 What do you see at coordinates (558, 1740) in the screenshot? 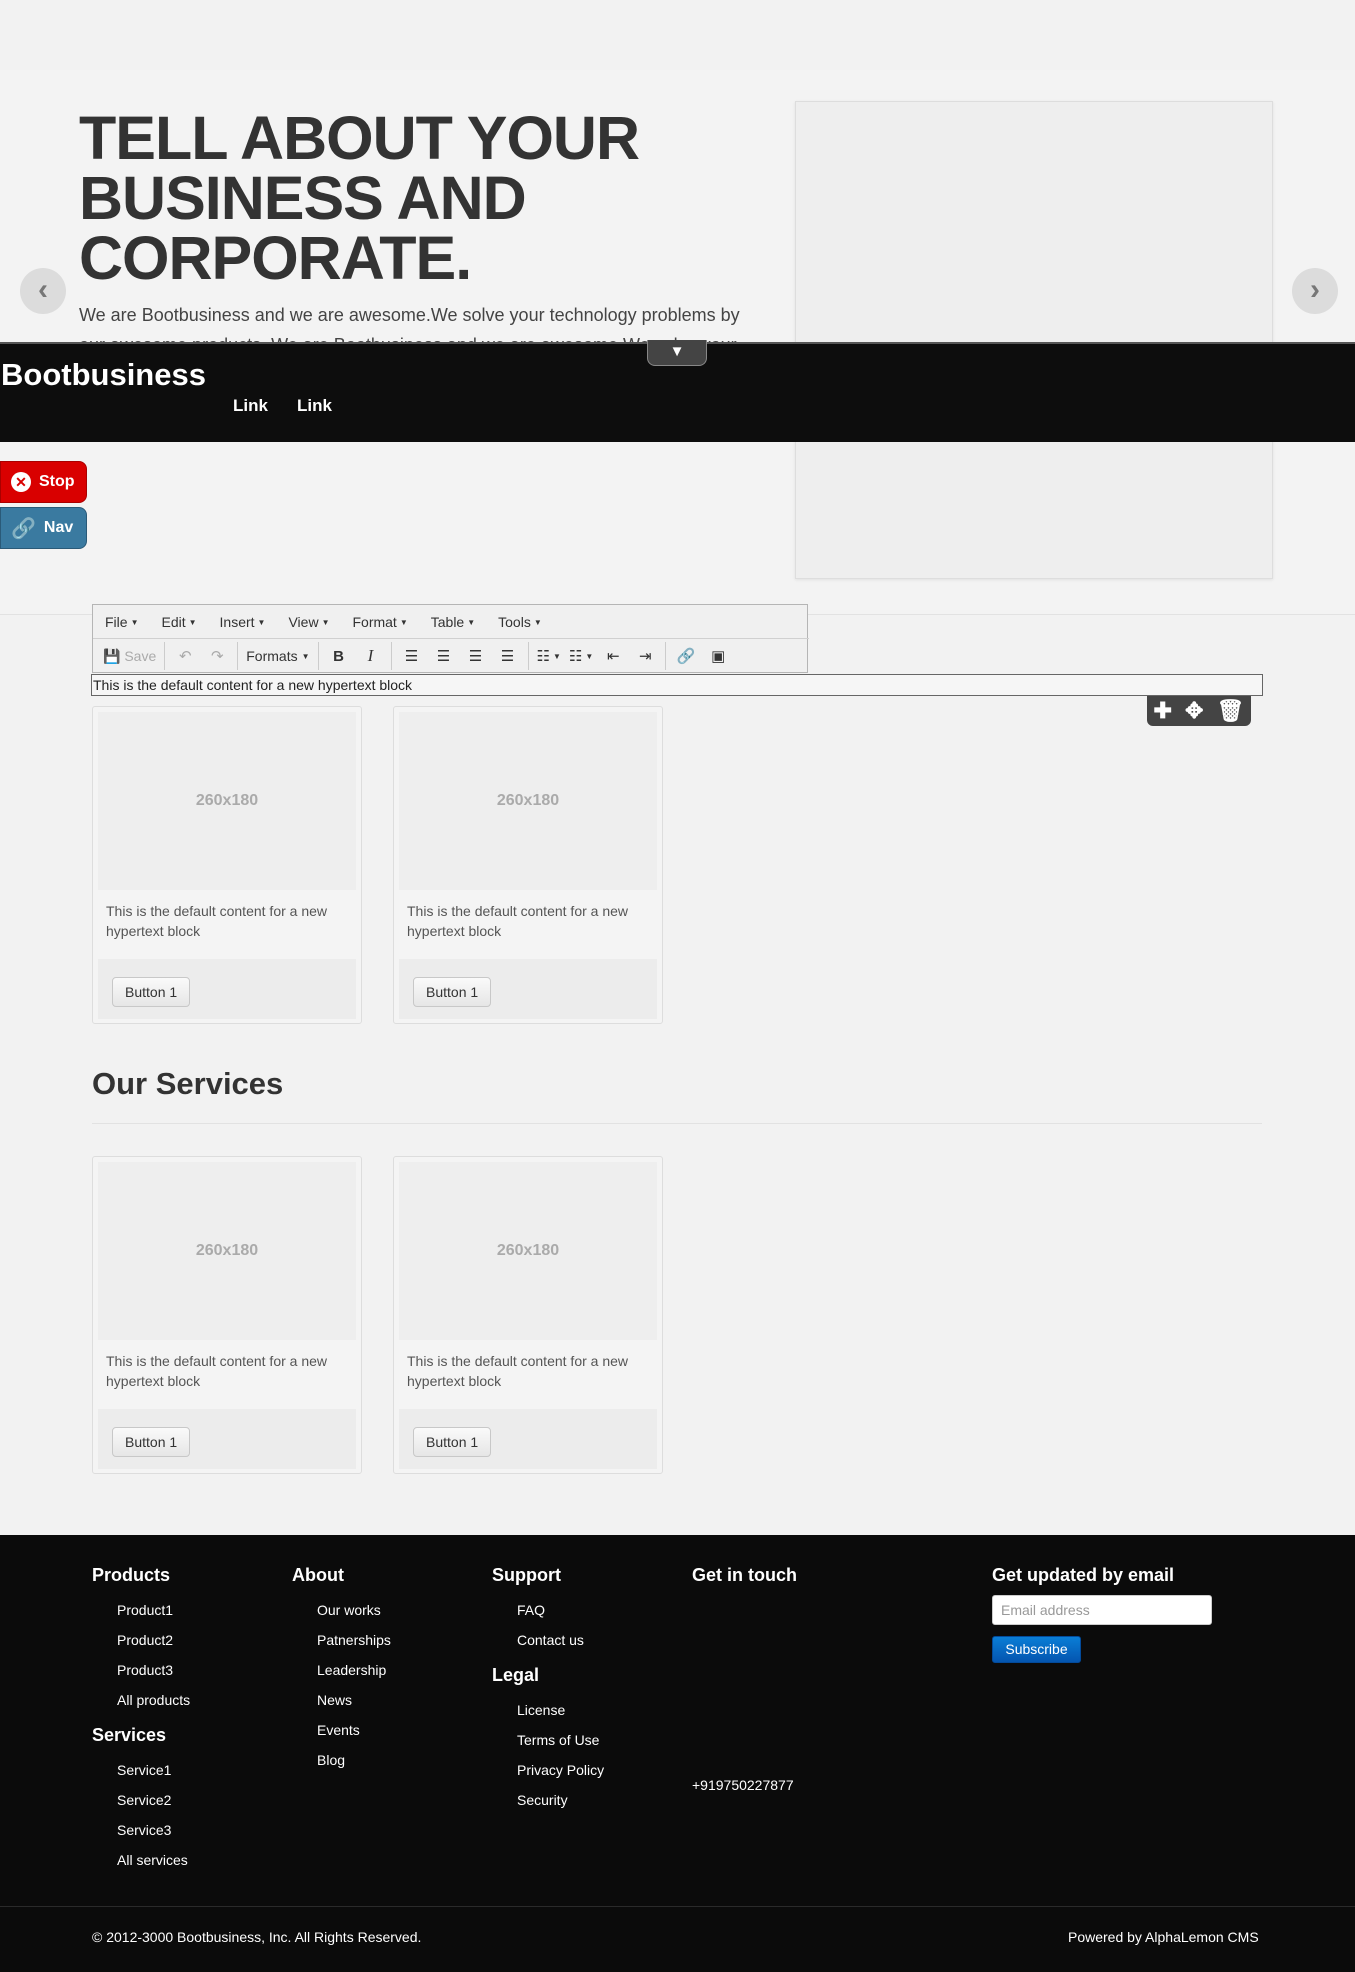
I see `footer-link: Terms of Use` at bounding box center [558, 1740].